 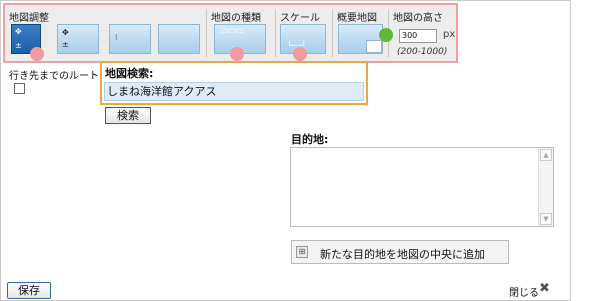 I want to click on map-search-panel: 地図検索: しまね海洋館アクアス, so click(x=234, y=83).